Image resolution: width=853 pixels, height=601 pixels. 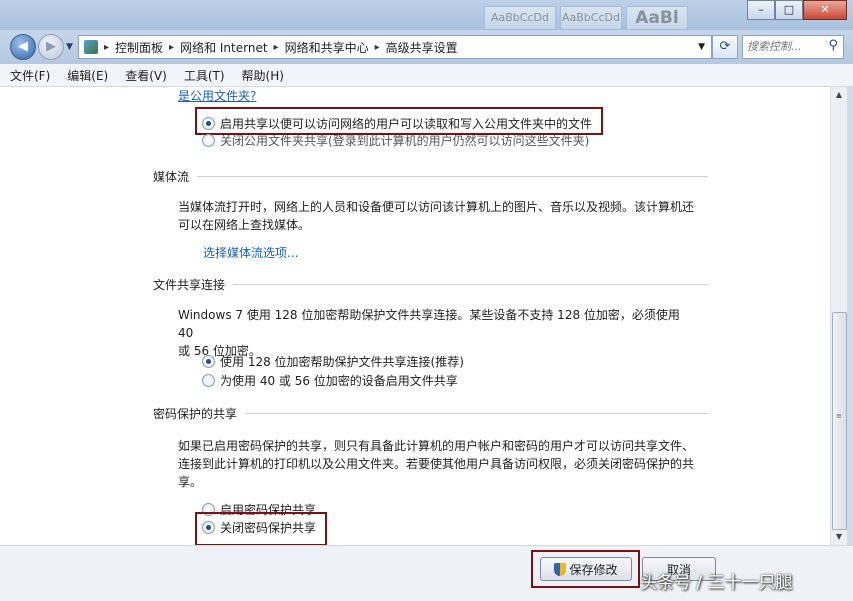 I want to click on section-file-sharing: 文件共享连接, so click(x=430, y=284).